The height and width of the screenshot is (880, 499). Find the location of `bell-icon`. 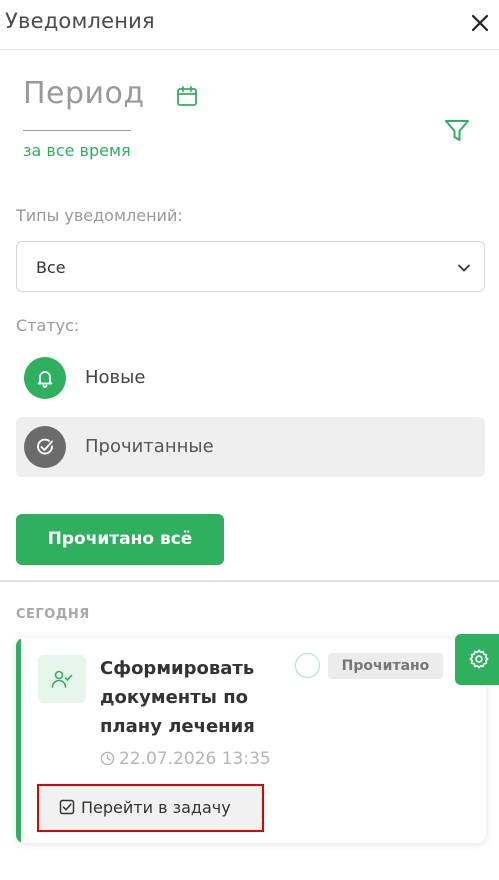

bell-icon is located at coordinates (45, 378).